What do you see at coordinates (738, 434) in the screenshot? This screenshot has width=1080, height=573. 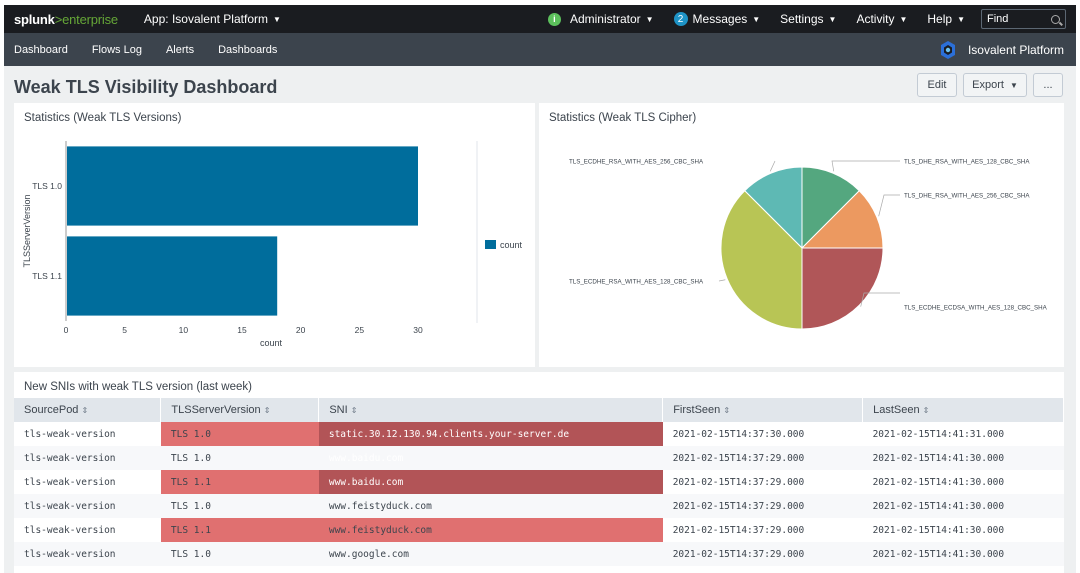 I see `cell-firstseen: 2021-02-15T14:37:30.000` at bounding box center [738, 434].